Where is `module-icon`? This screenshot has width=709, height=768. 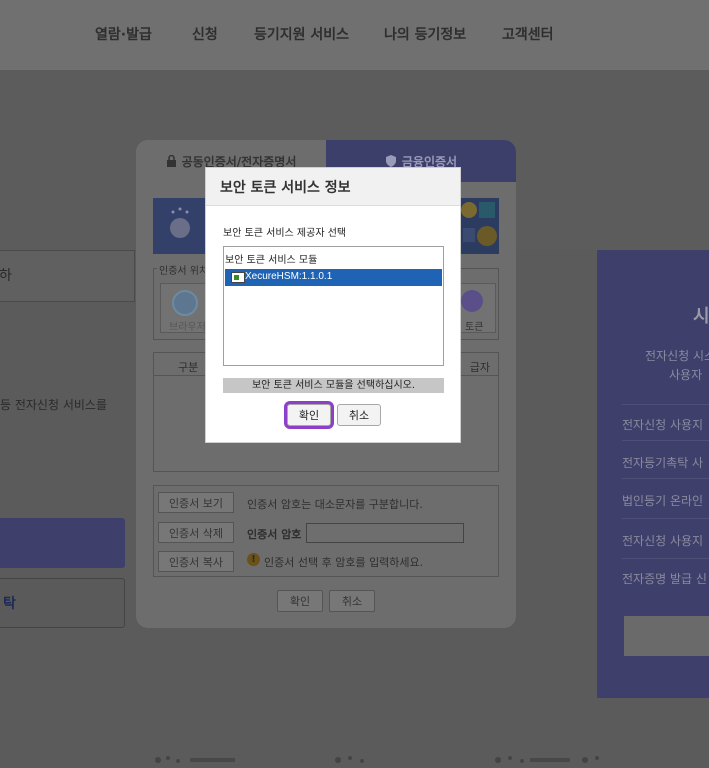
module-icon is located at coordinates (238, 277).